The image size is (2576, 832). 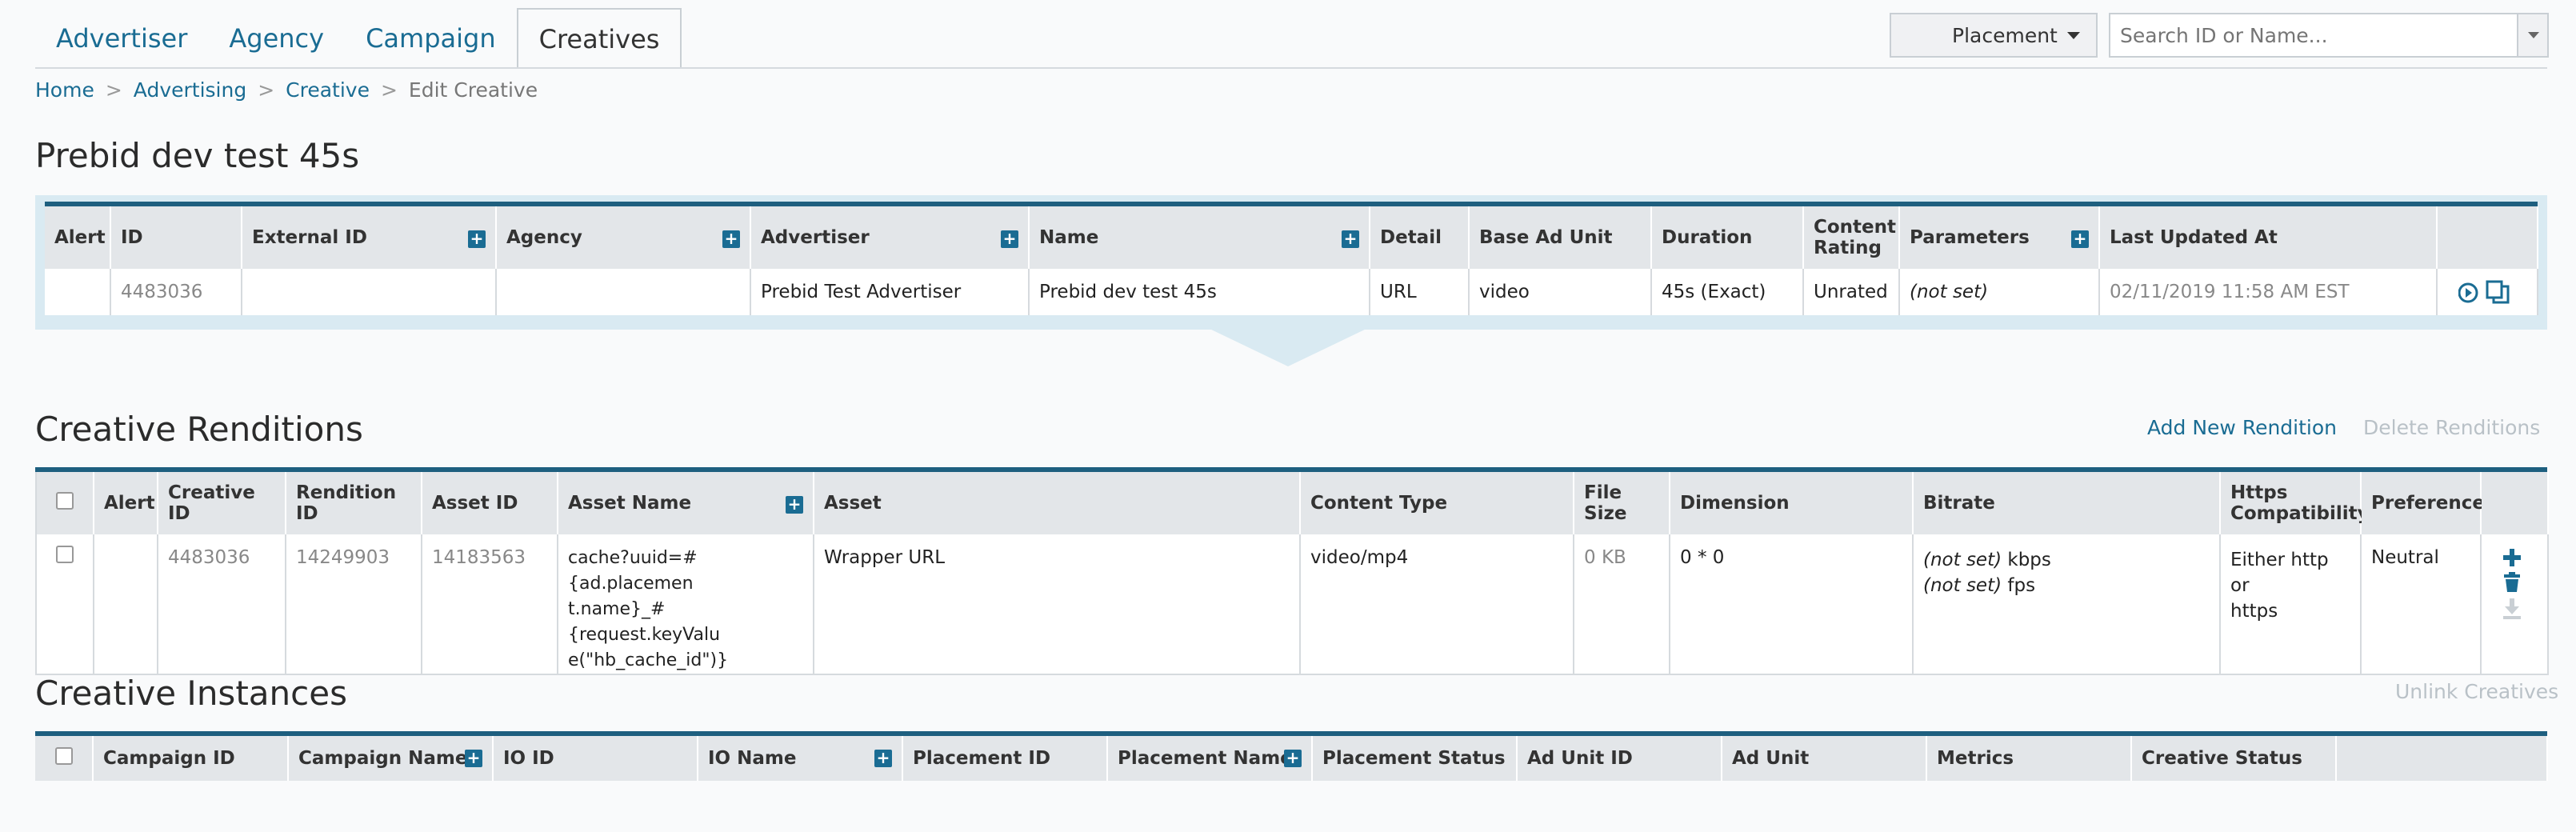 I want to click on preview-play-icon, so click(x=2468, y=292).